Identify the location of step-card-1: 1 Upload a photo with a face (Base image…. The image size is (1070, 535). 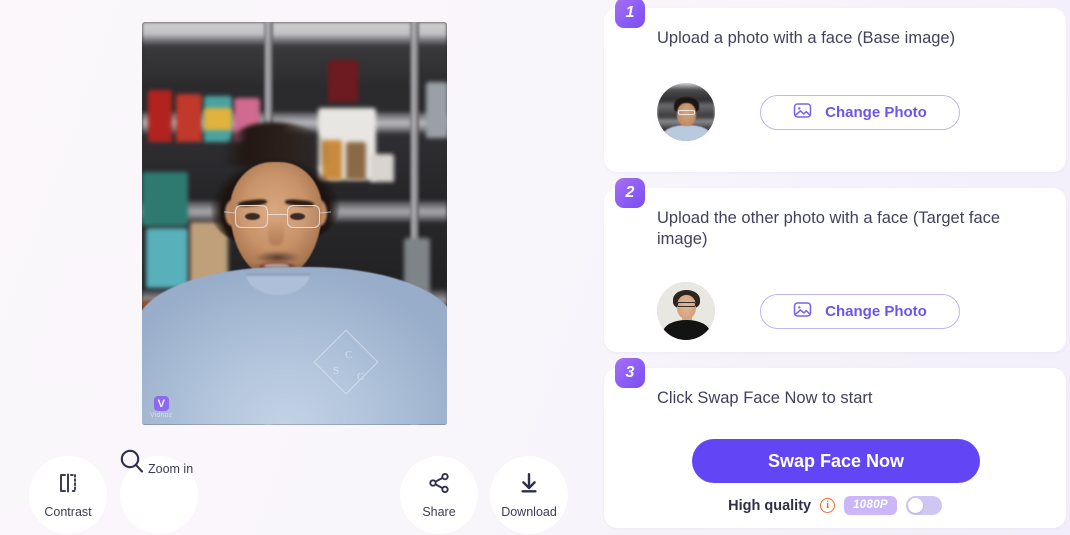
(835, 86).